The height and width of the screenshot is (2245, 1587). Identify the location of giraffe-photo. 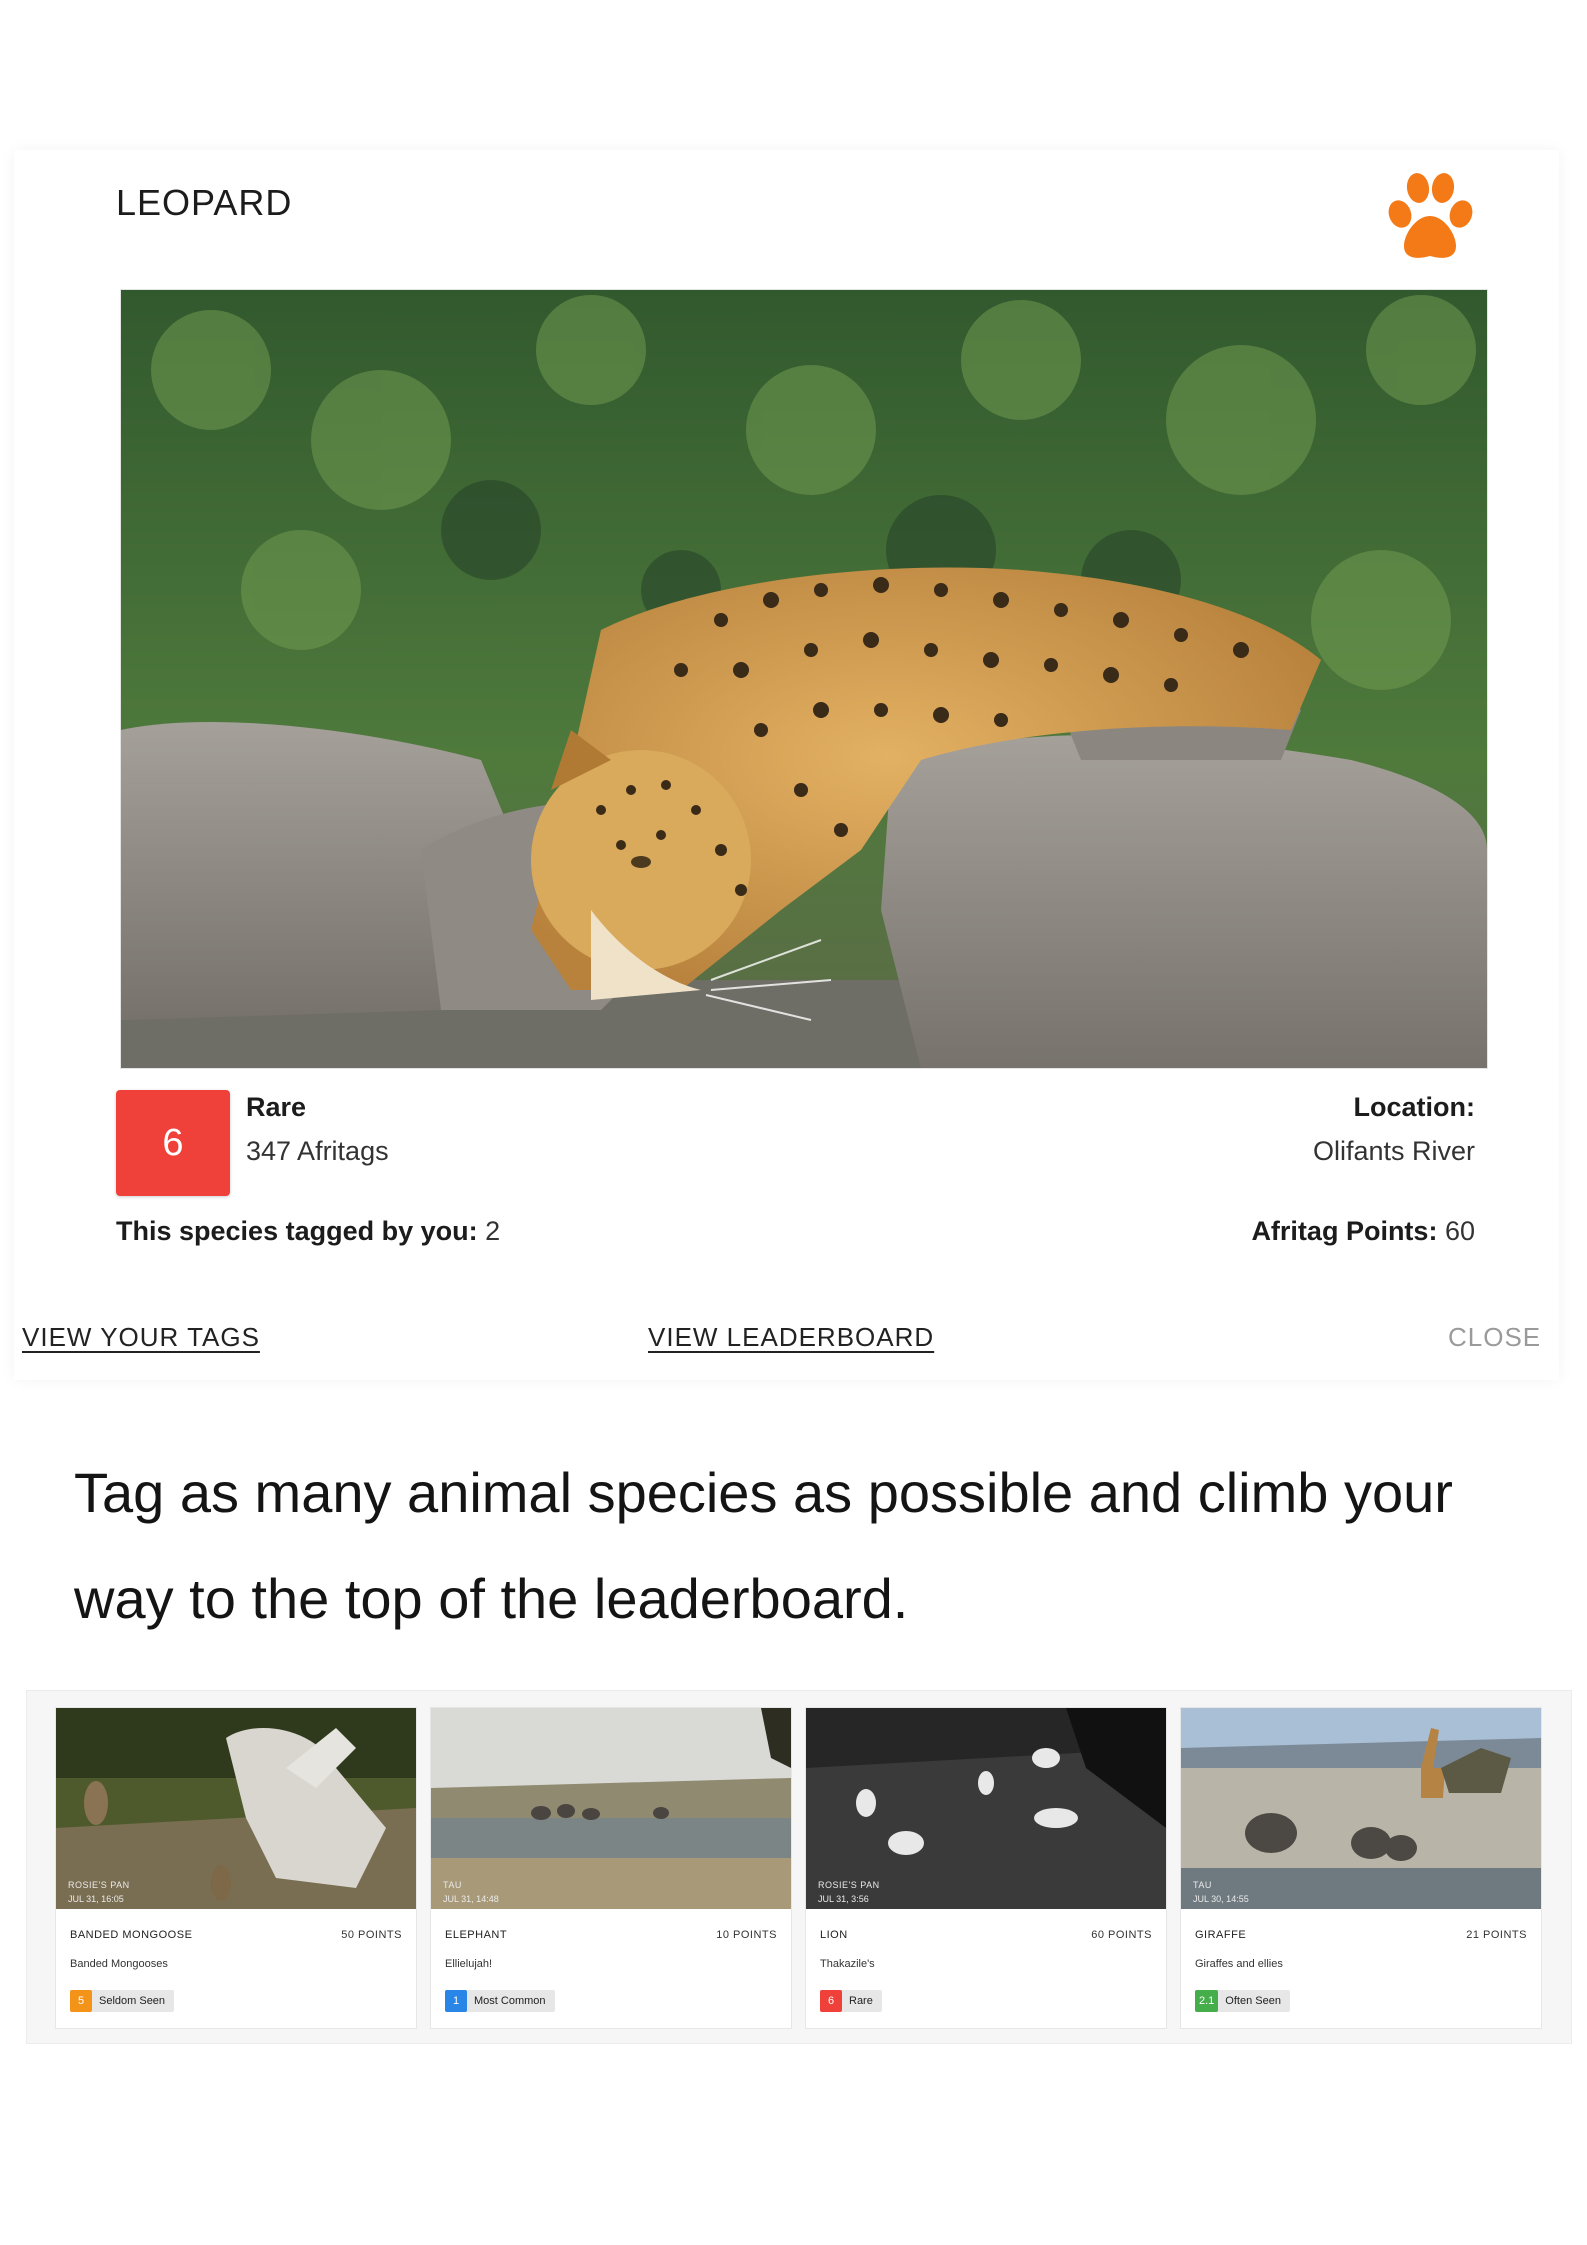
(1361, 1808).